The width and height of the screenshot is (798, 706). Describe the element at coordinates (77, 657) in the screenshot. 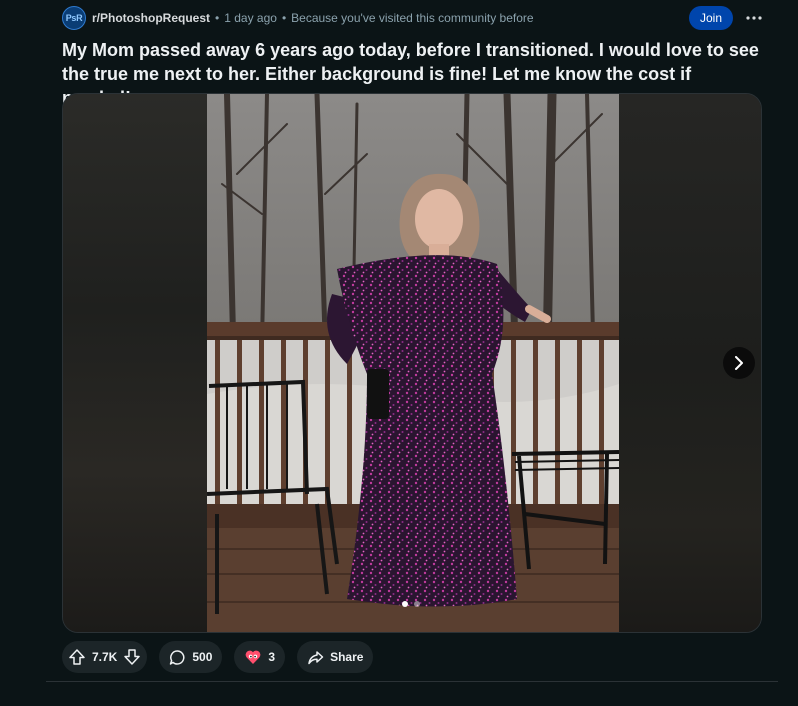

I see `upvote-icon` at that location.